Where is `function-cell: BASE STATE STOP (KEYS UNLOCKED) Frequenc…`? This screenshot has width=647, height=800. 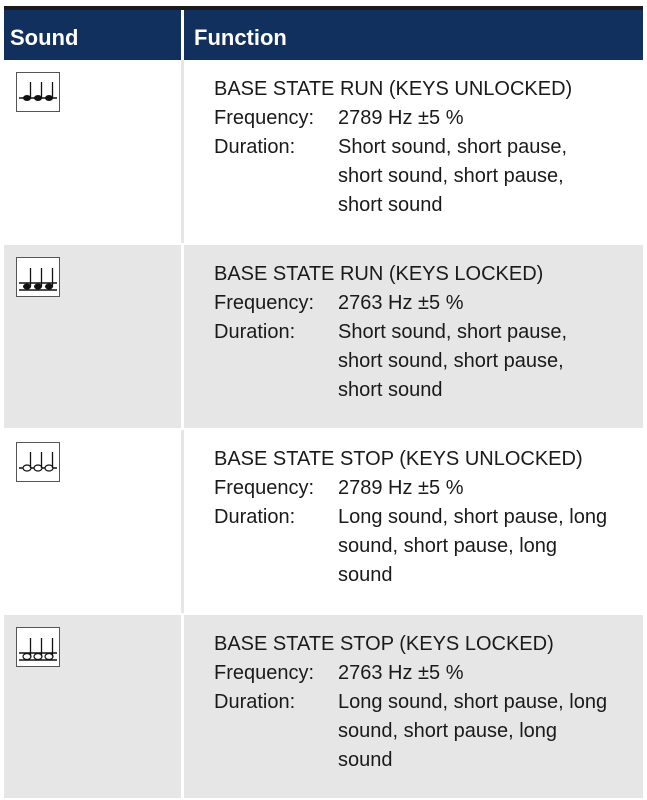 function-cell: BASE STATE STOP (KEYS UNLOCKED) Frequenc… is located at coordinates (396, 521).